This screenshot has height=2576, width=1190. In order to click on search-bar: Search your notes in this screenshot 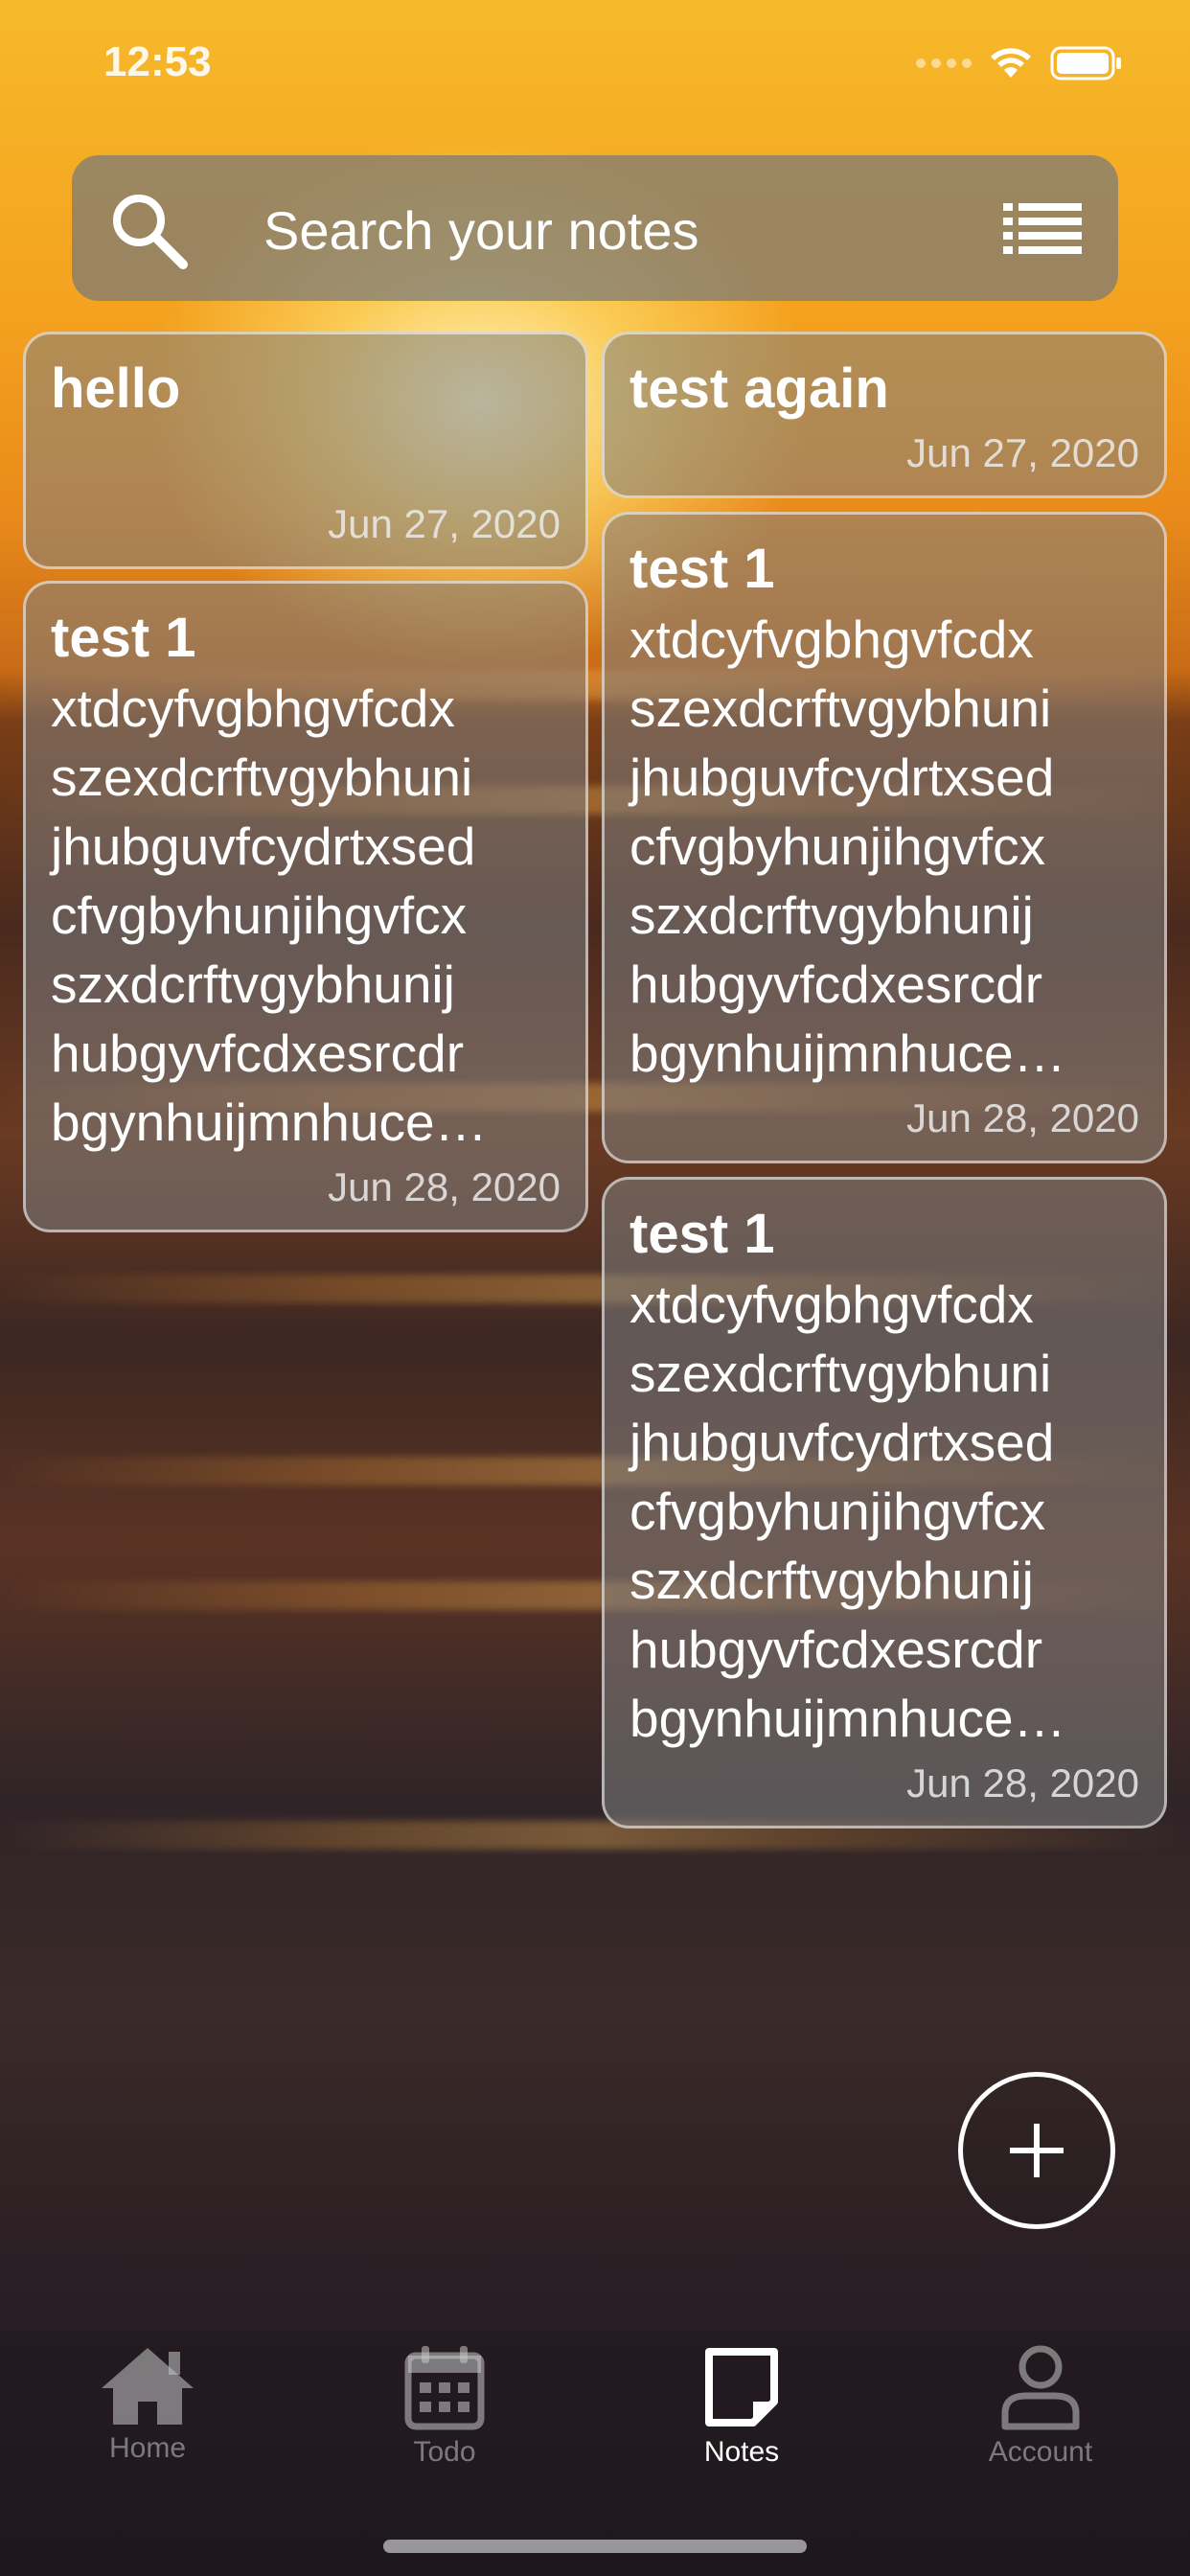, I will do `click(595, 228)`.